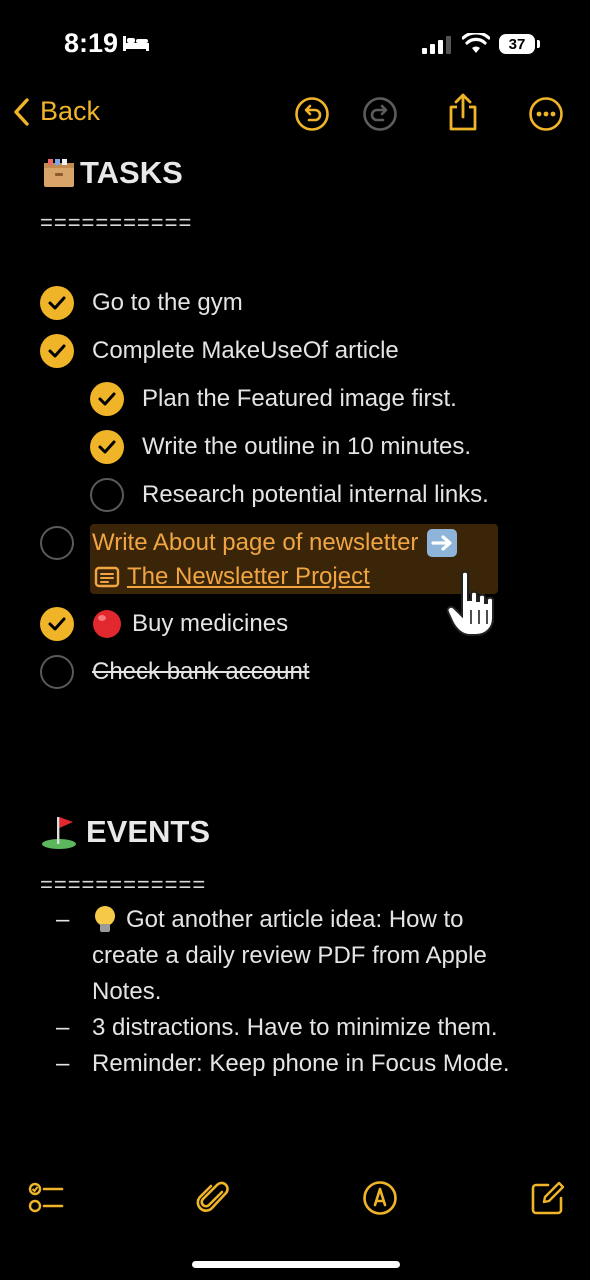 Image resolution: width=590 pixels, height=1280 pixels. Describe the element at coordinates (255, 543) in the screenshot. I see `checklist-item-label: Write About page of newsletter` at that location.